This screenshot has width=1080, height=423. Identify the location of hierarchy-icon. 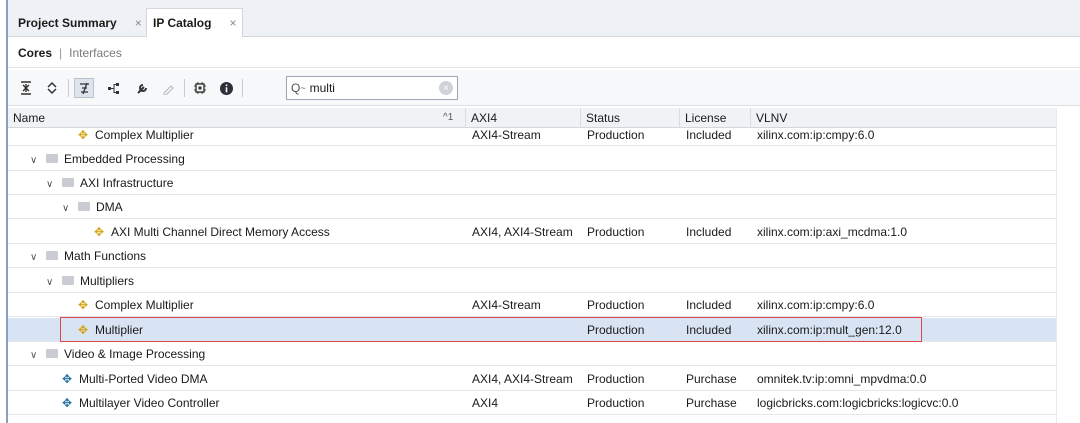
(114, 88).